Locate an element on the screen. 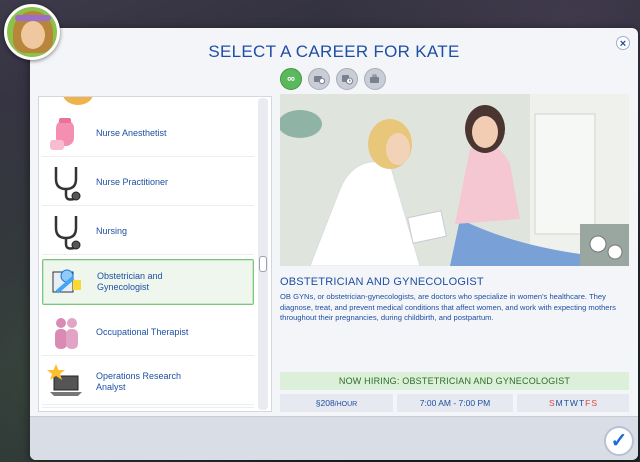 This screenshot has height=462, width=640. list-item-obstetrician-gynecologist: Obstetrician and Gynecologist is located at coordinates (148, 282).